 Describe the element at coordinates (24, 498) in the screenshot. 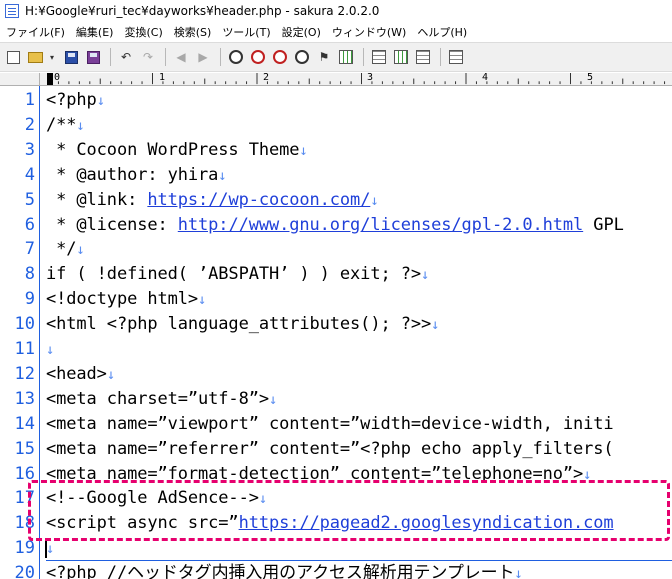

I see `line-number: 17` at that location.